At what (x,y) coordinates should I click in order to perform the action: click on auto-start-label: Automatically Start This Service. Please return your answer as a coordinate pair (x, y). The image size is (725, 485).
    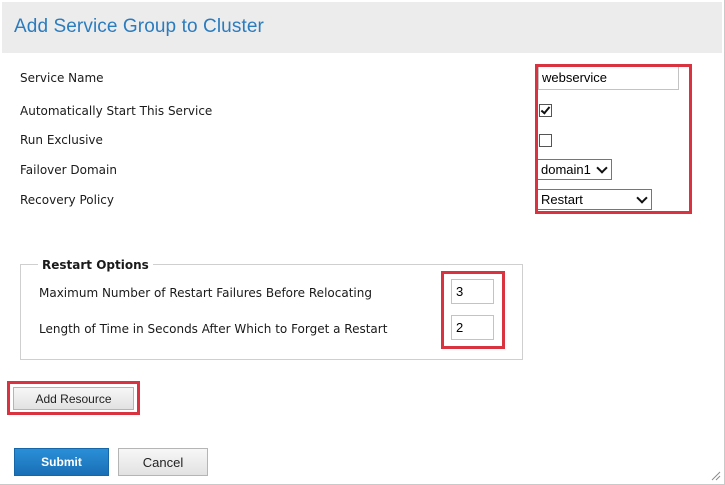
    Looking at the image, I should click on (116, 111).